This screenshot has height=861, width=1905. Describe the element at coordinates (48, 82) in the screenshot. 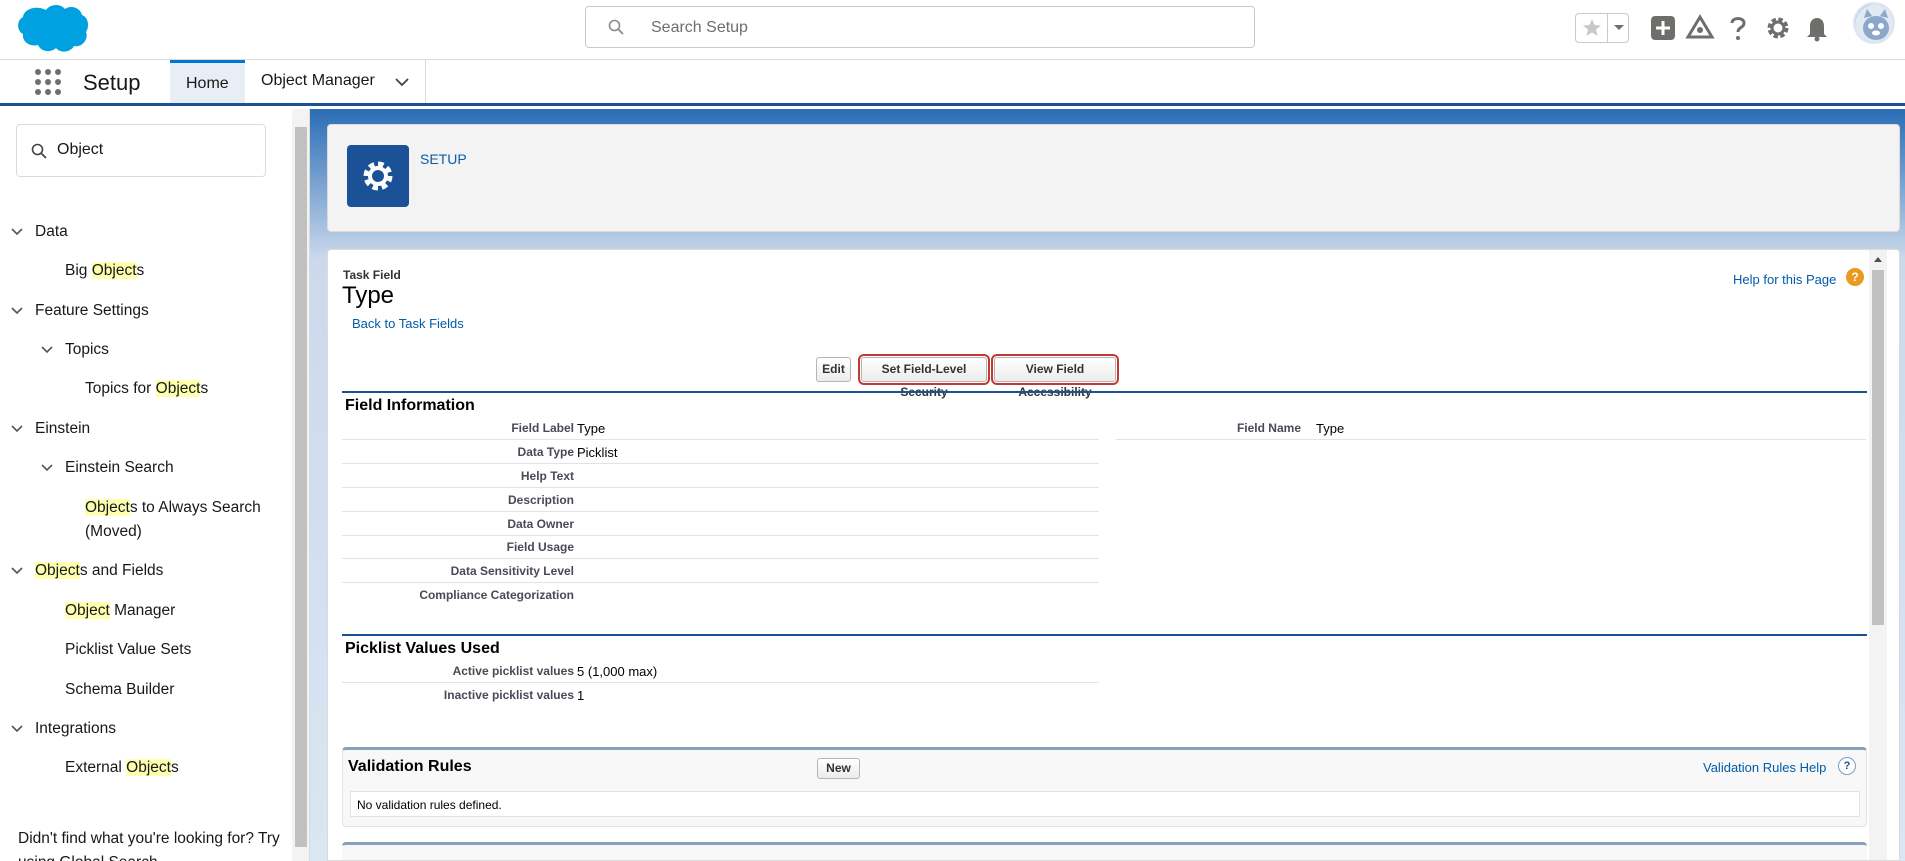

I see `app-launcher-icon` at that location.